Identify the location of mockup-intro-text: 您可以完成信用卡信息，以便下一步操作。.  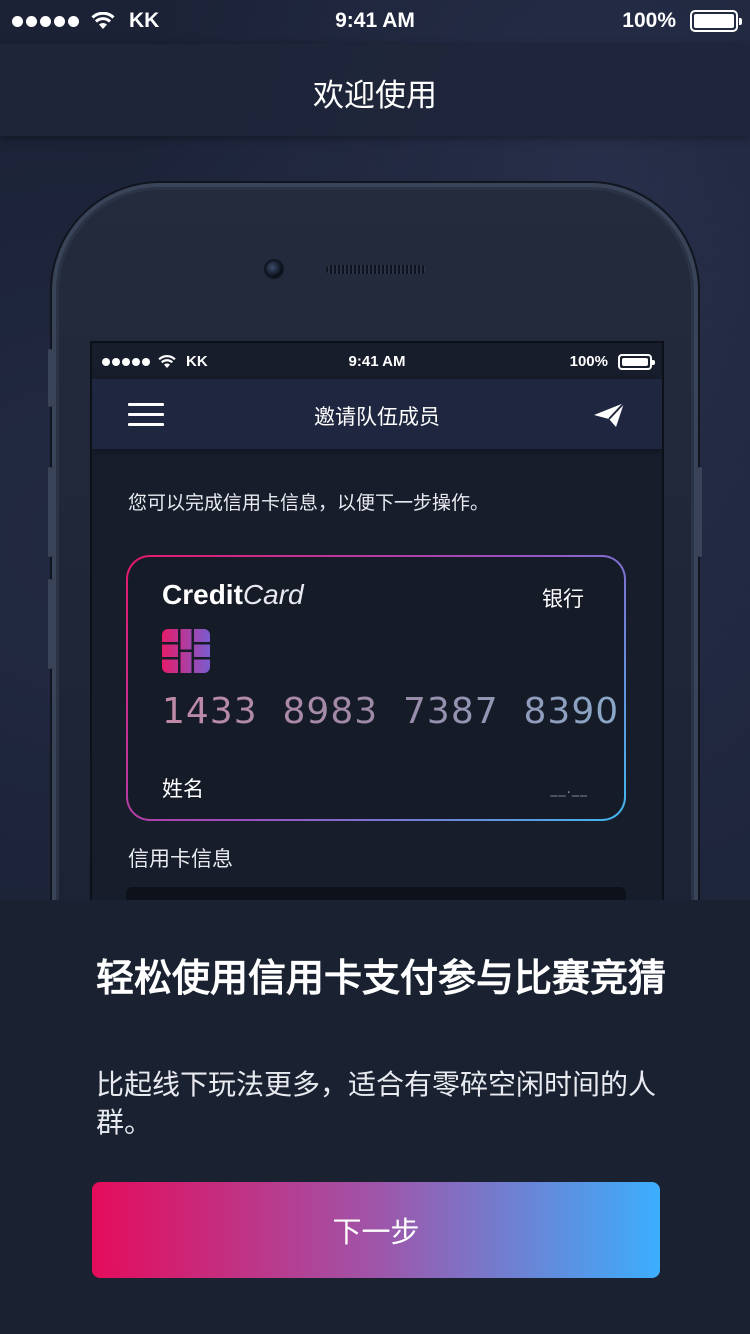
(309, 503).